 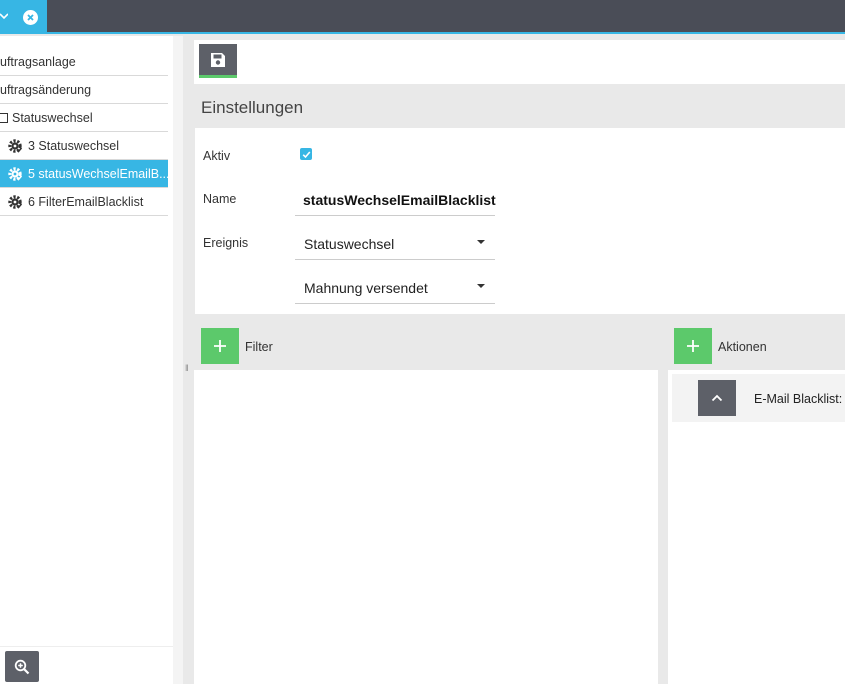 I want to click on tree-item-auftragsaenderung: uftragsänderung, so click(x=84, y=90).